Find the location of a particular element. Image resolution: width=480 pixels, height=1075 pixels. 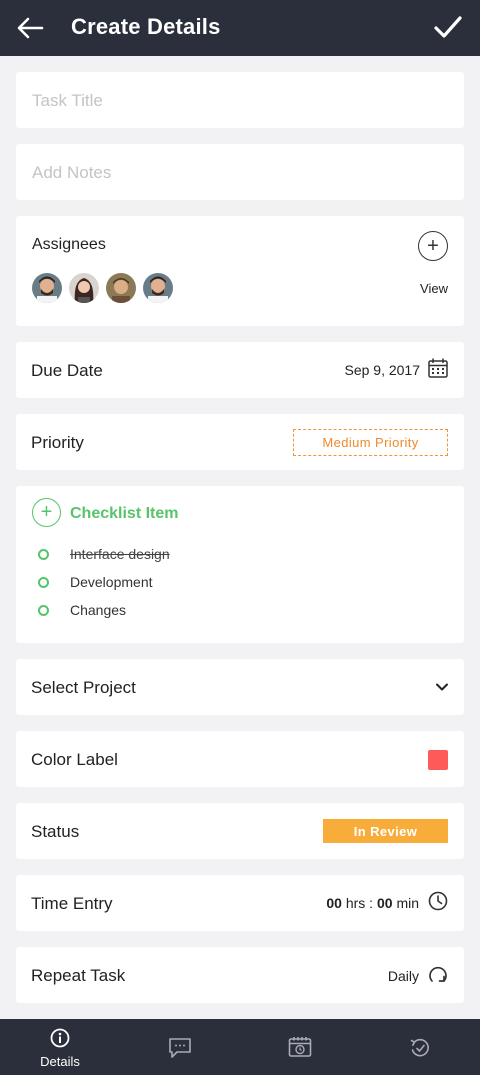

time-hours: 00 is located at coordinates (334, 903).